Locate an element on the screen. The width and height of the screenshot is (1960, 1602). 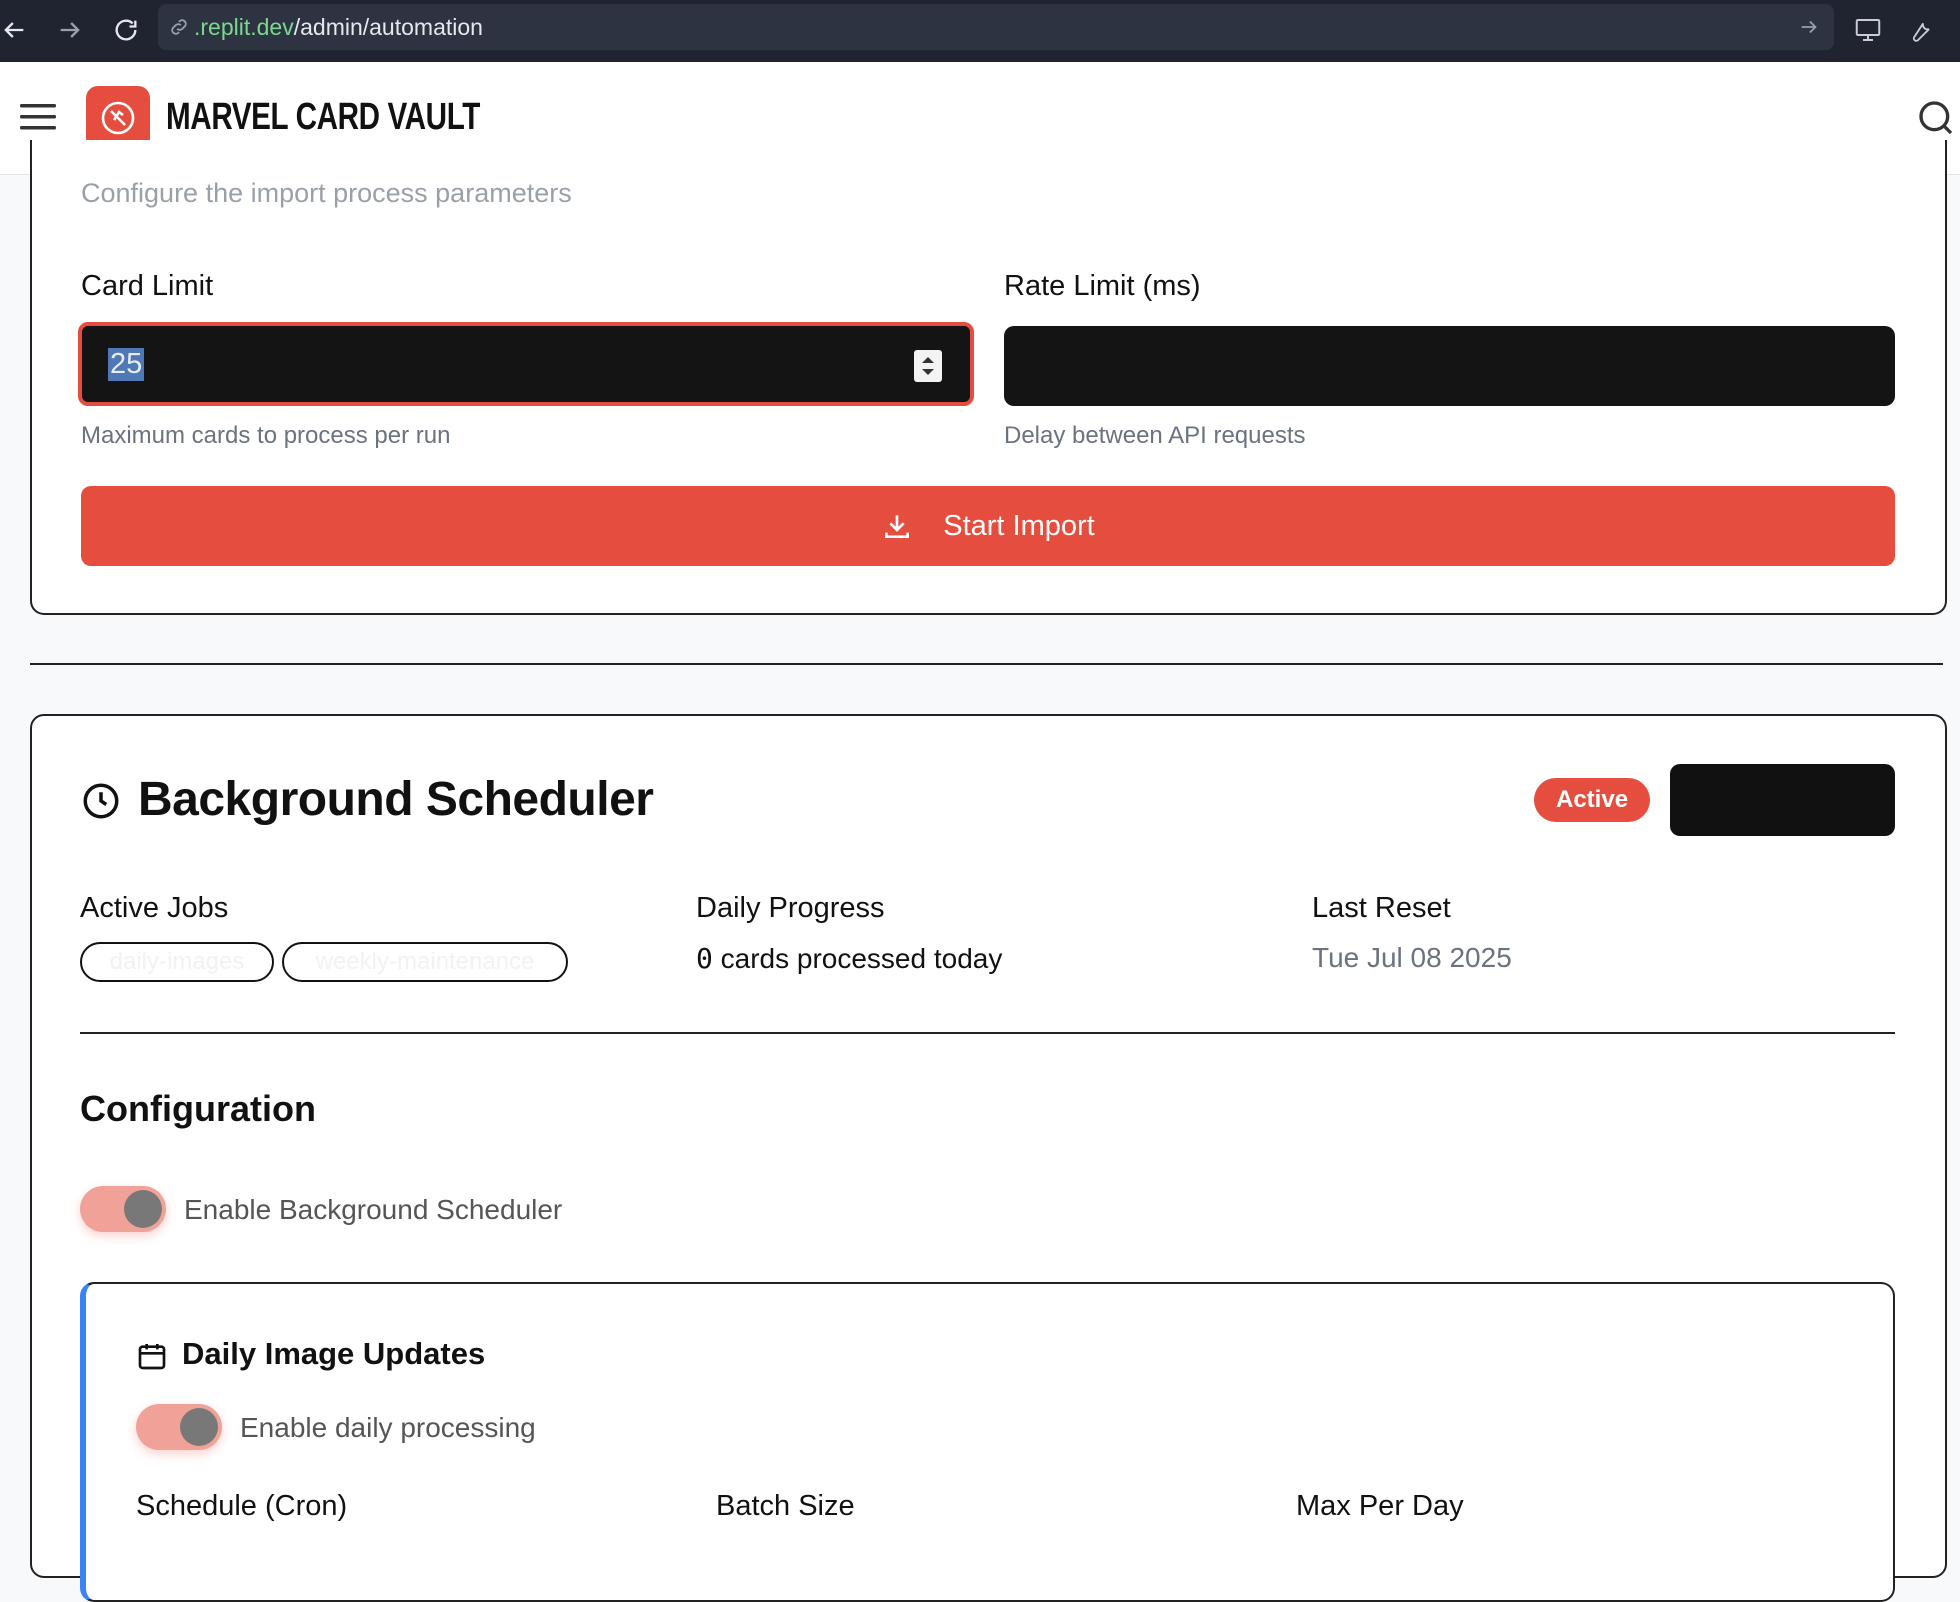
job-tag-daily-images: daily-images is located at coordinates (177, 962).